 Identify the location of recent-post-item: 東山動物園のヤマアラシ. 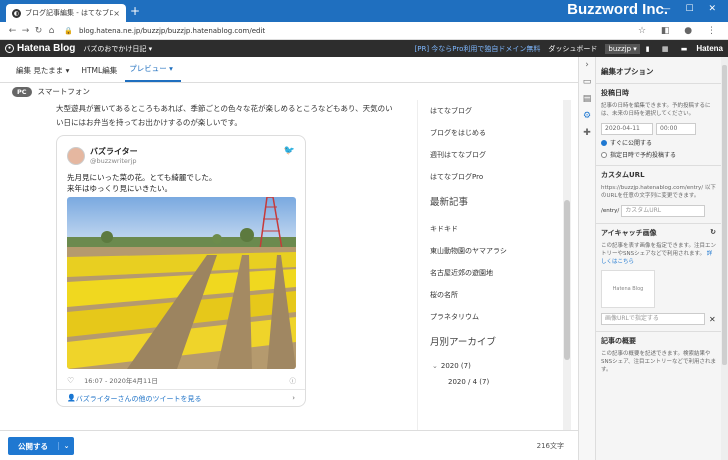
(489, 251).